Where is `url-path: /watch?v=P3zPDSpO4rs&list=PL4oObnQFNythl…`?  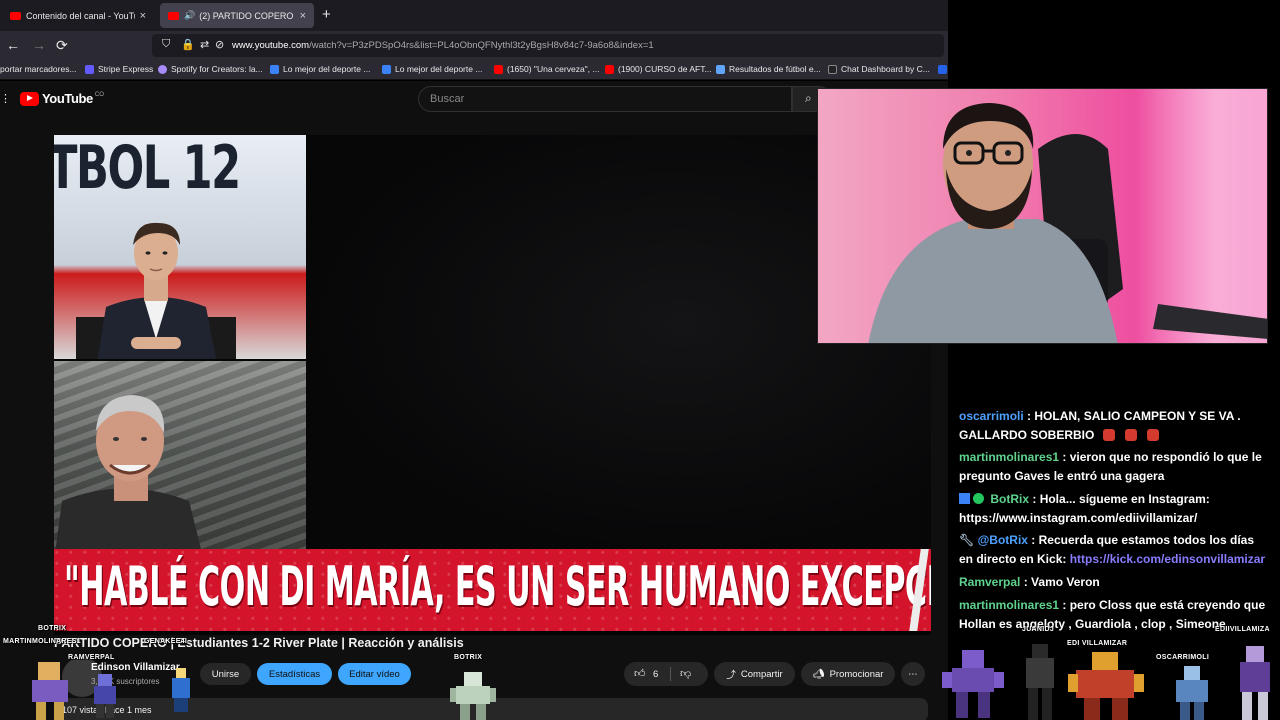
url-path: /watch?v=P3zPDSpO4rs&list=PL4oObnQFNythl… is located at coordinates (481, 45).